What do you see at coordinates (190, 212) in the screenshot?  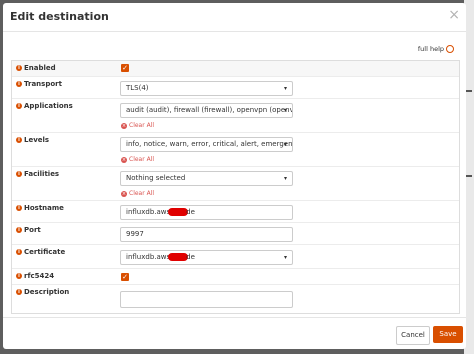 I see `hostname-value-suffix: de` at bounding box center [190, 212].